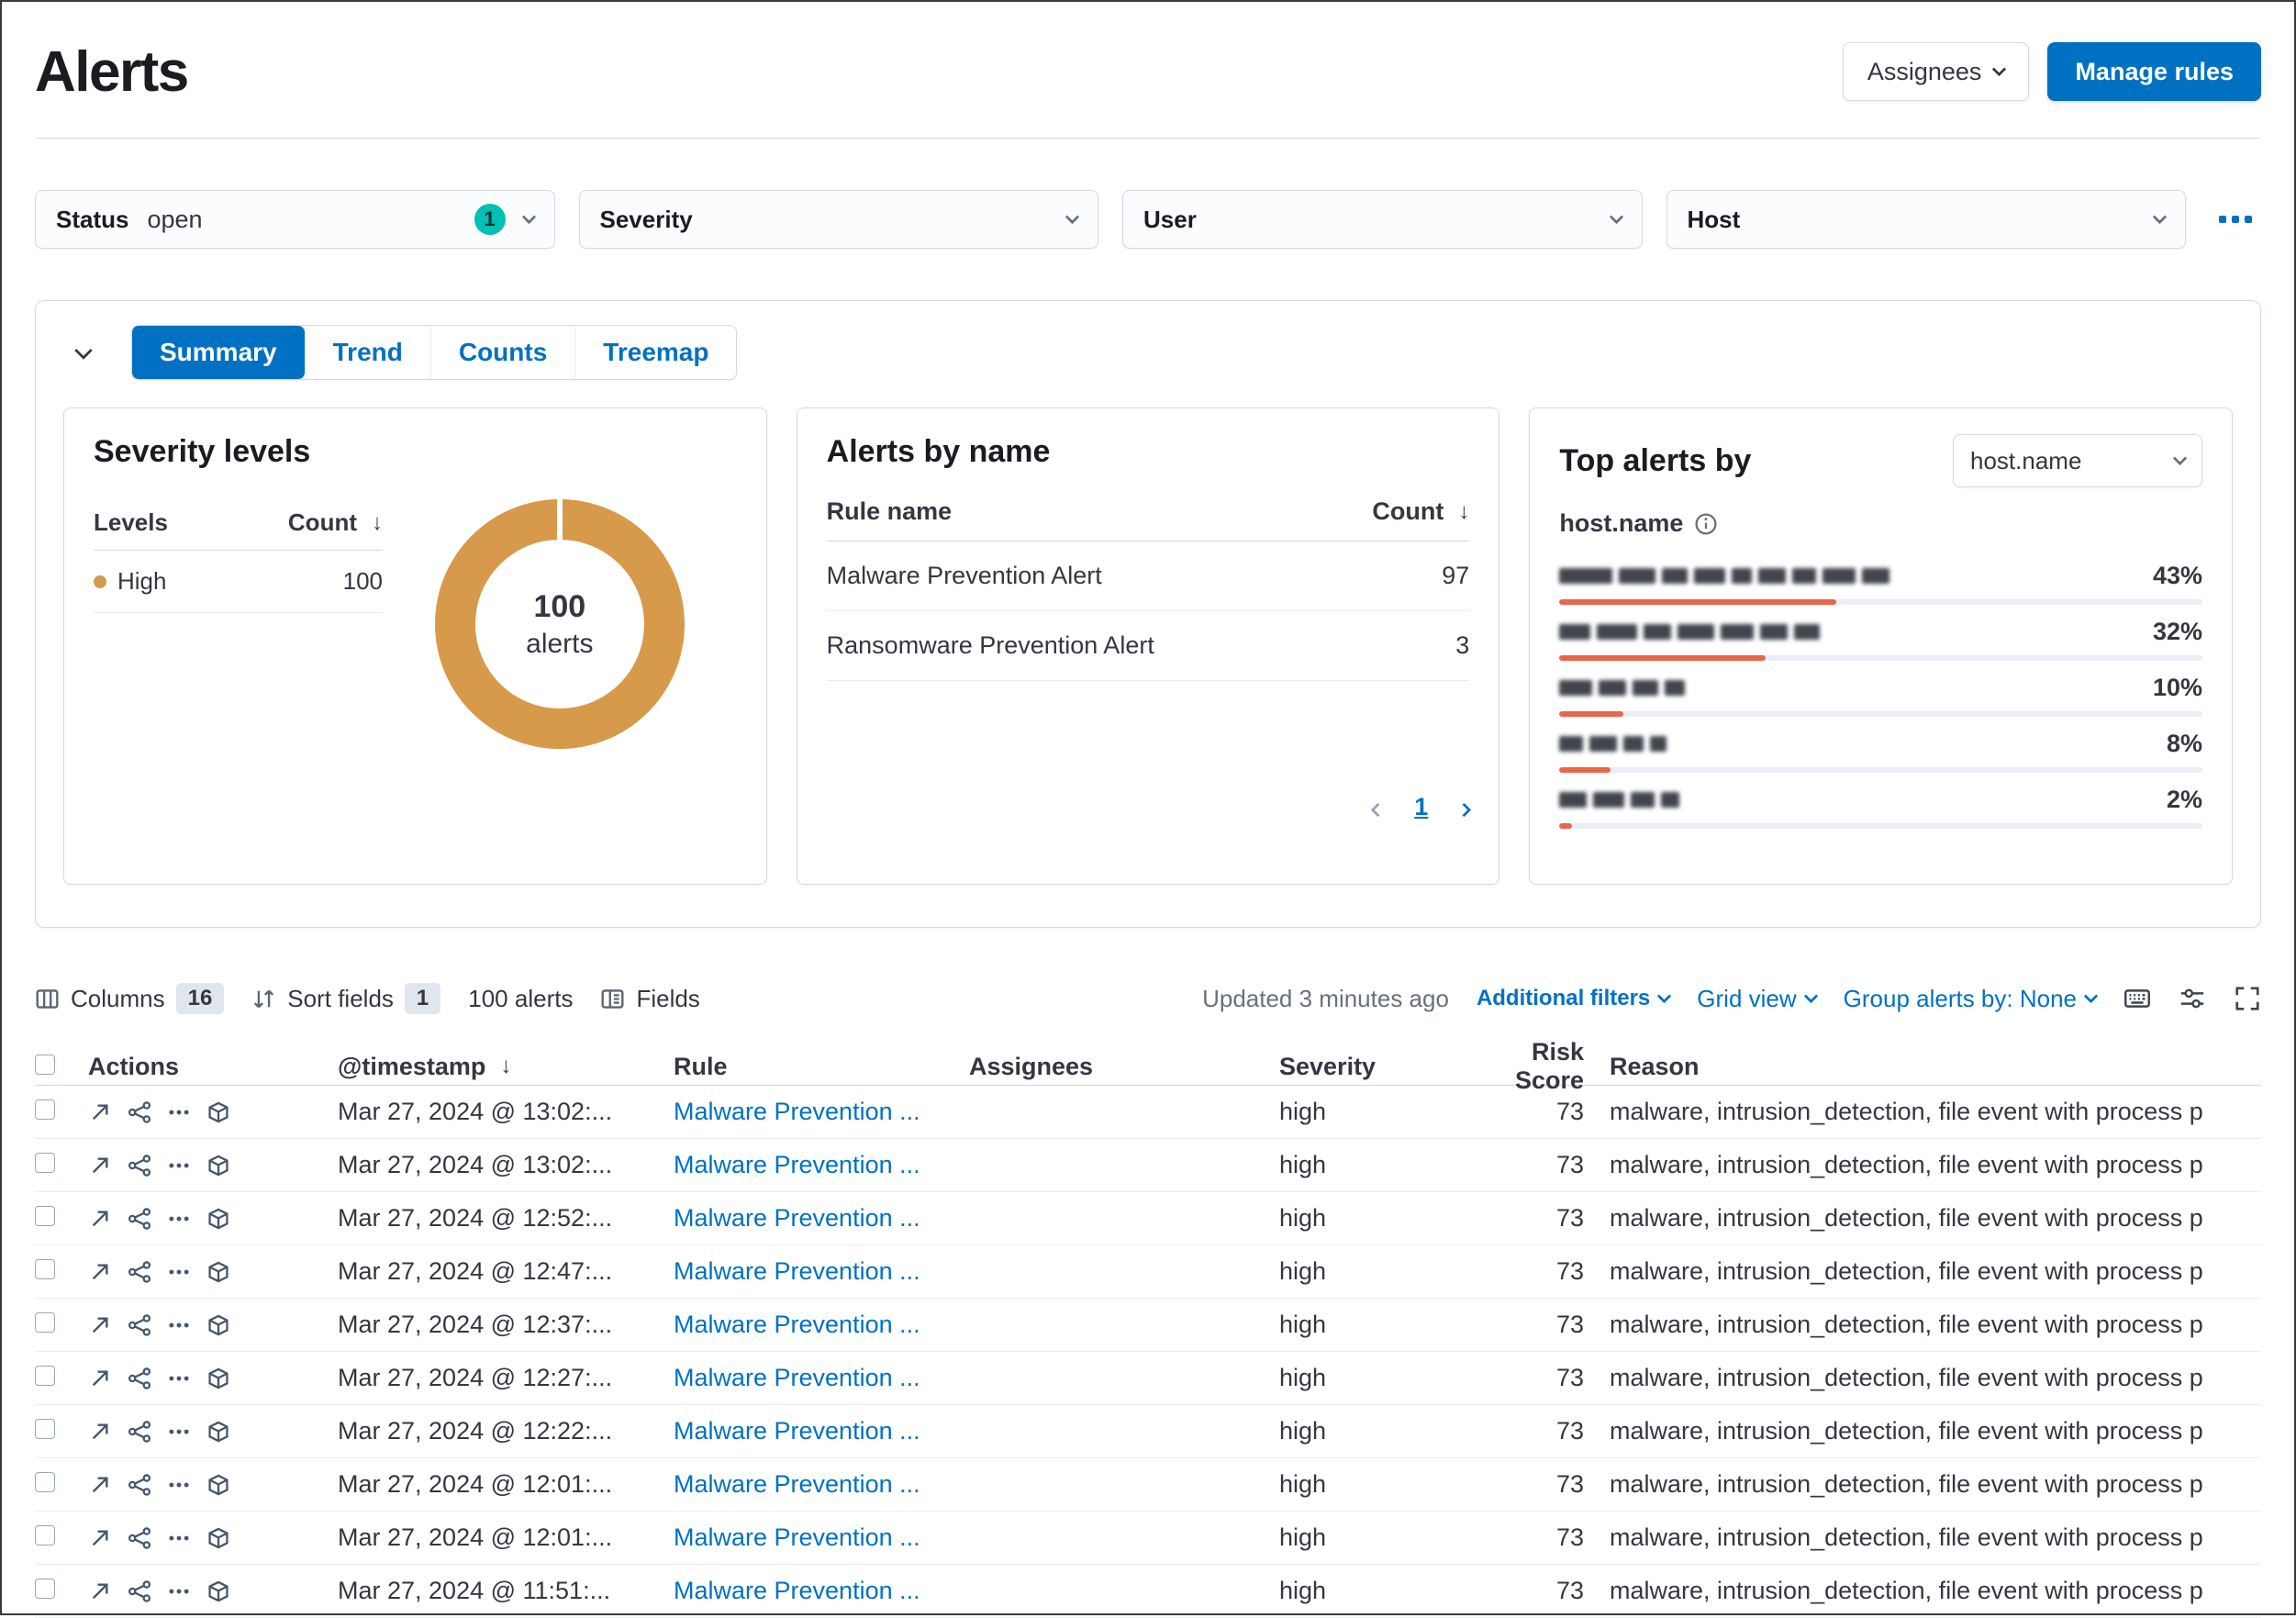 The image size is (2296, 1618). I want to click on manage-rules-button: Manage rules, so click(2154, 71).